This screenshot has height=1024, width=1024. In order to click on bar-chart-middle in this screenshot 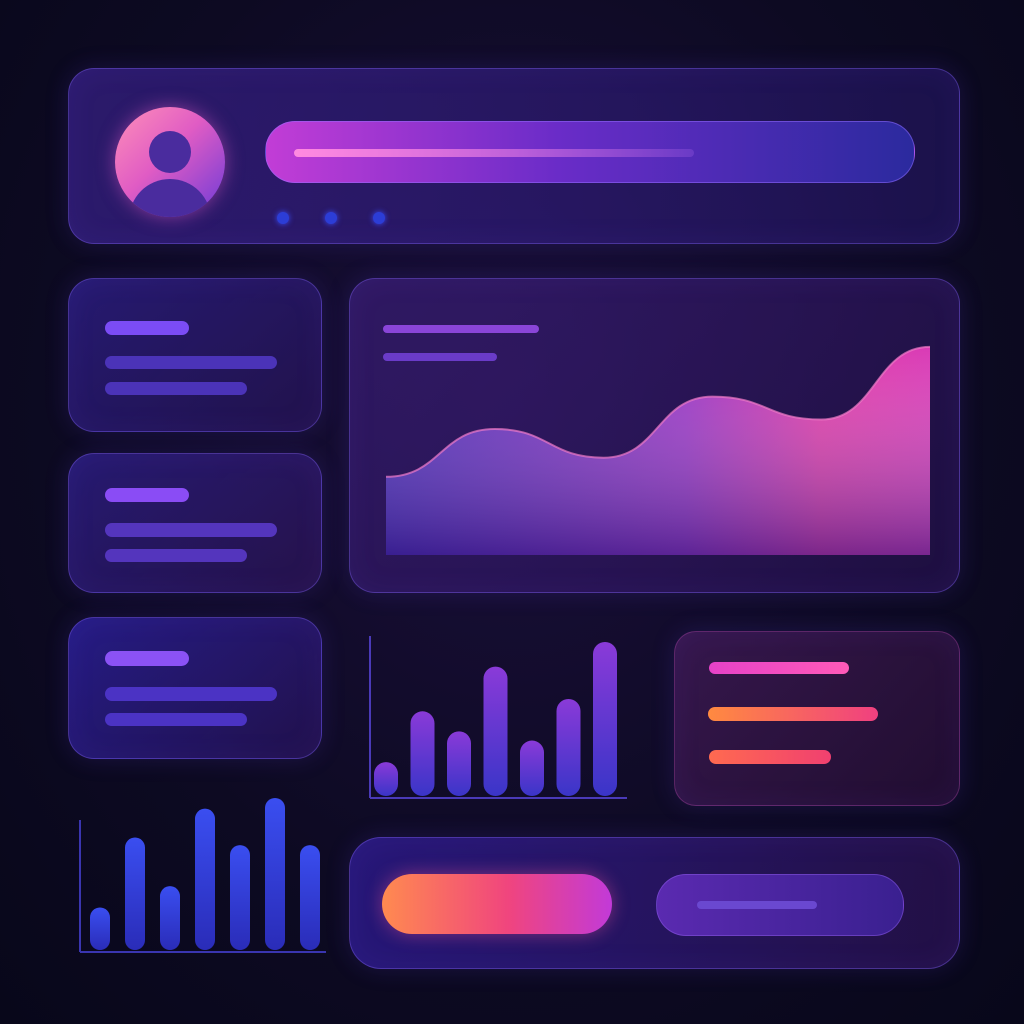, I will do `click(498, 717)`.